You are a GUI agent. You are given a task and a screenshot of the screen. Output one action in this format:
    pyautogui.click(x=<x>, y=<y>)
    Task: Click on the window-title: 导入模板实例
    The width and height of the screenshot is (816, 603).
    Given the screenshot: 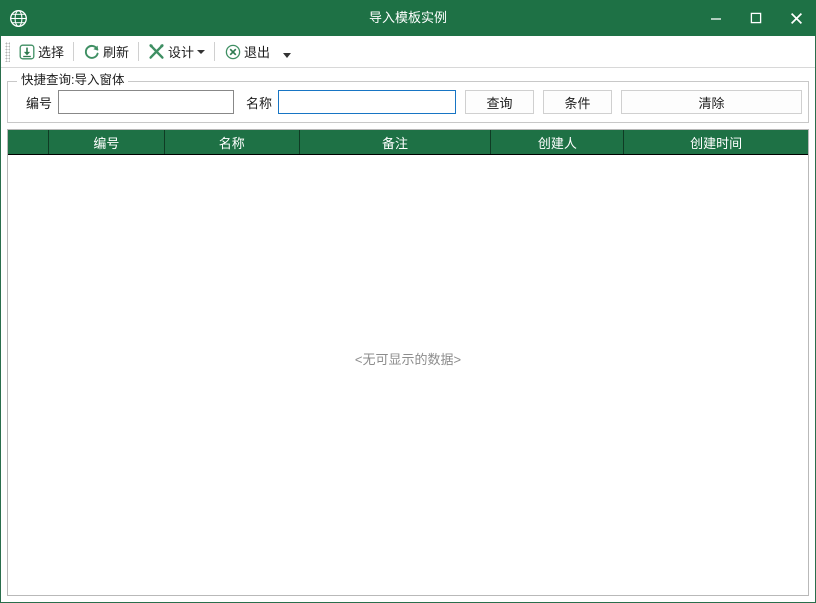 What is the action you would take?
    pyautogui.click(x=407, y=17)
    